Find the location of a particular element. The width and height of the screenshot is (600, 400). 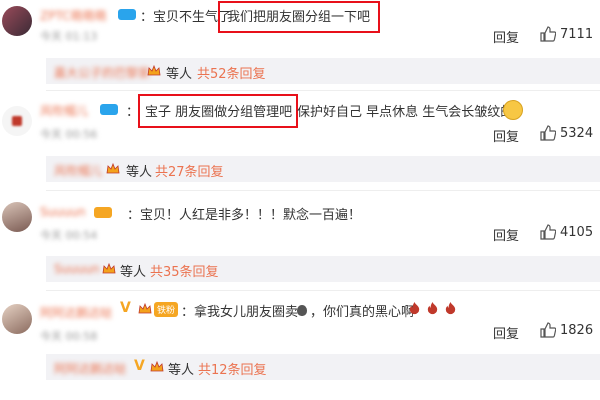

comment-text: ：拿我女儿朋友圈卖 is located at coordinates (240, 312).